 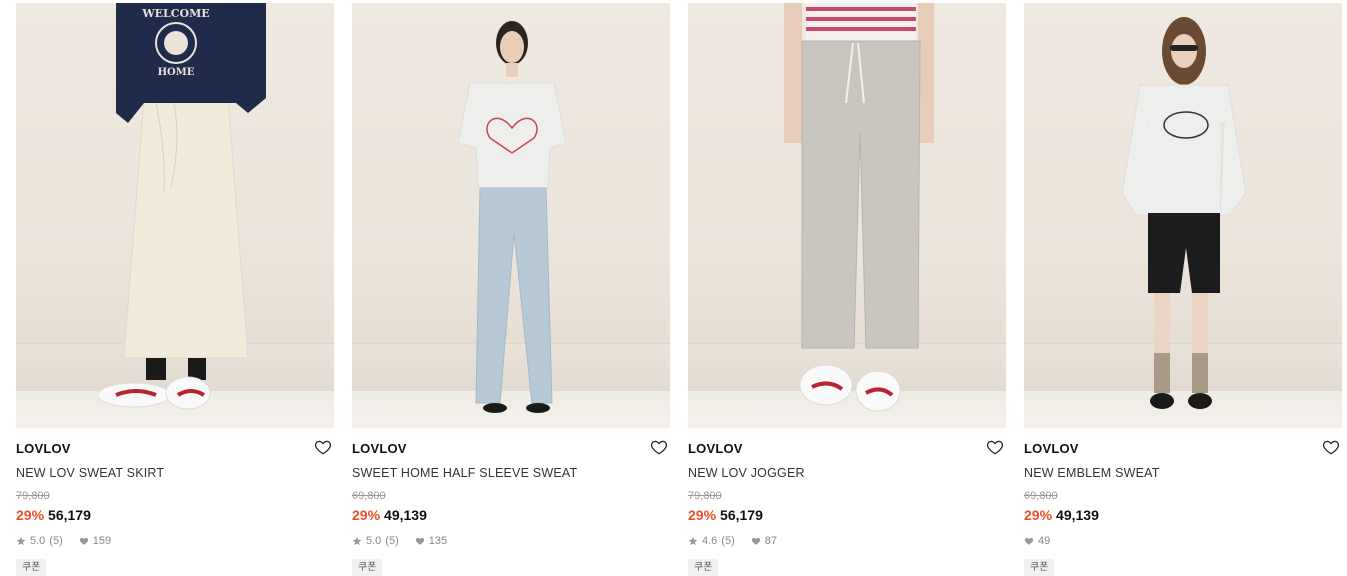 I want to click on product-meta: 5.0 (5) 159, so click(x=63, y=541).